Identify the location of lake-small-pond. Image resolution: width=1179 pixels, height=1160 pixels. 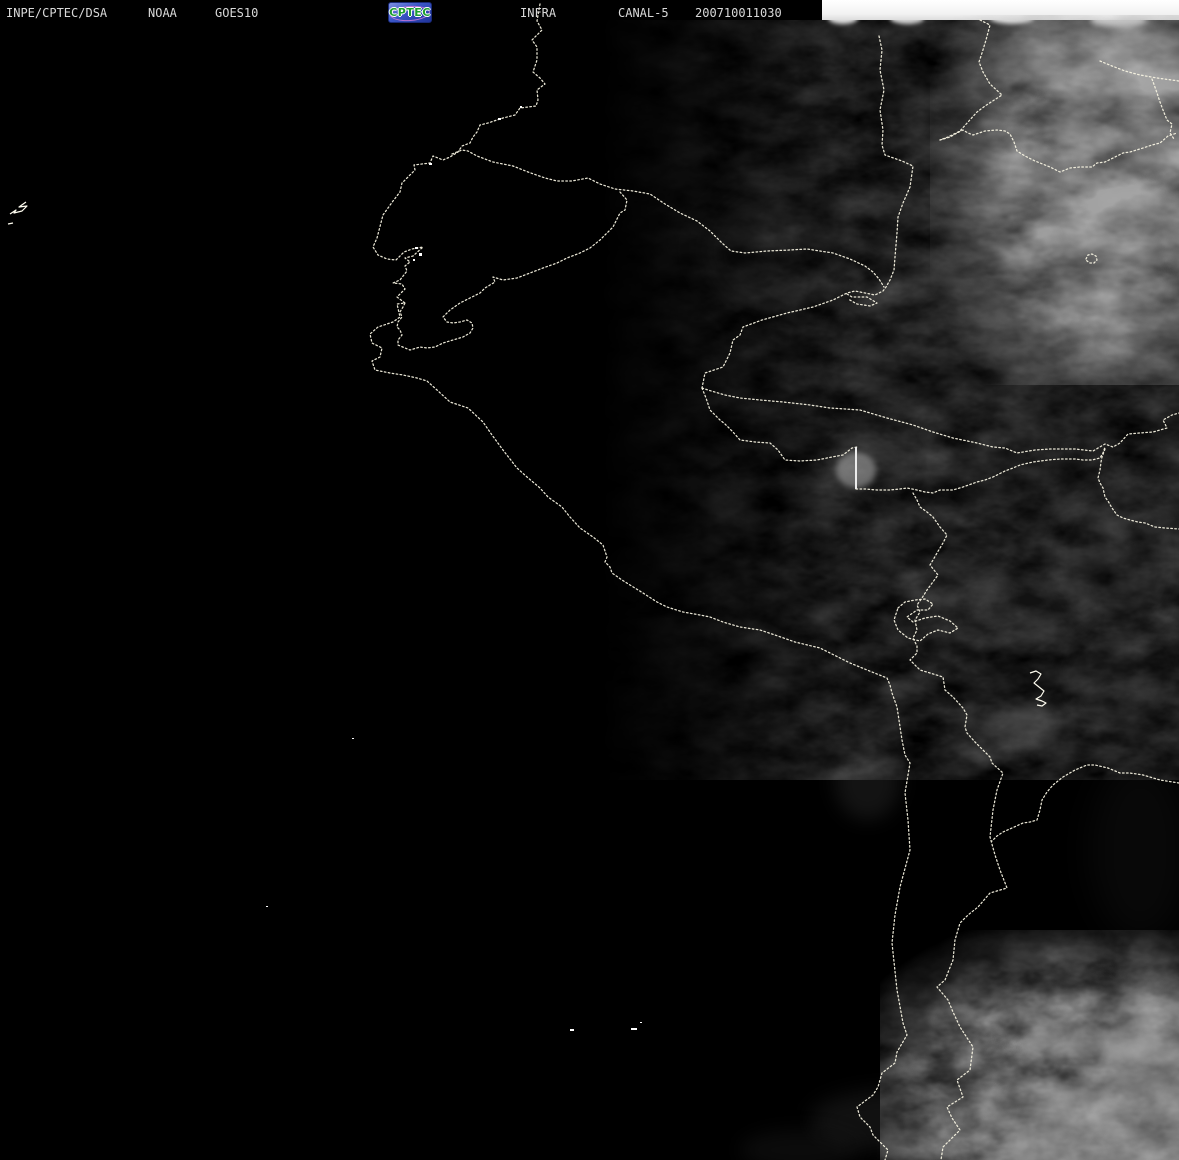
(1091, 258).